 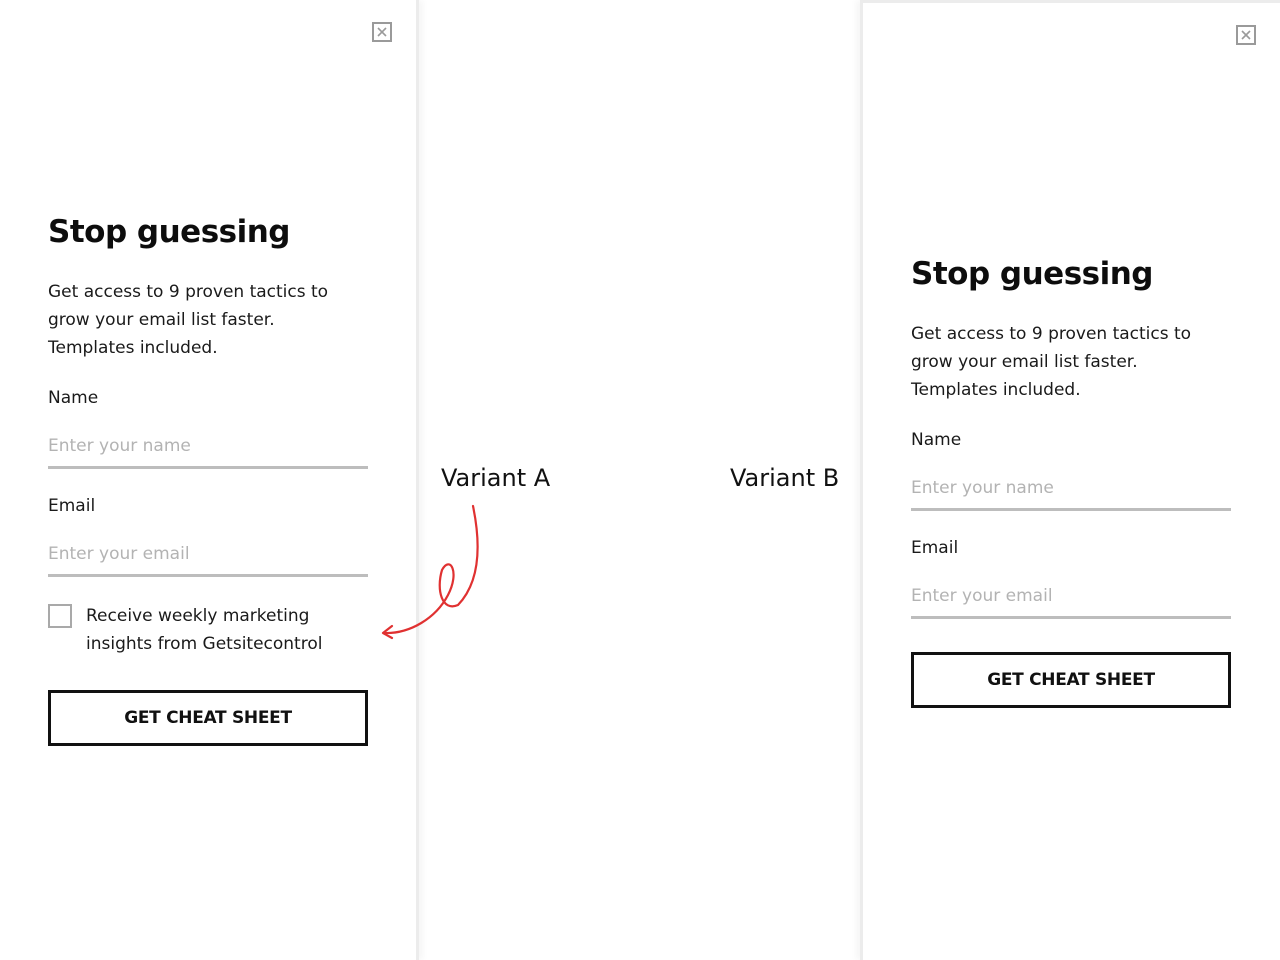 What do you see at coordinates (496, 478) in the screenshot?
I see `variant-a-label: Variant A` at bounding box center [496, 478].